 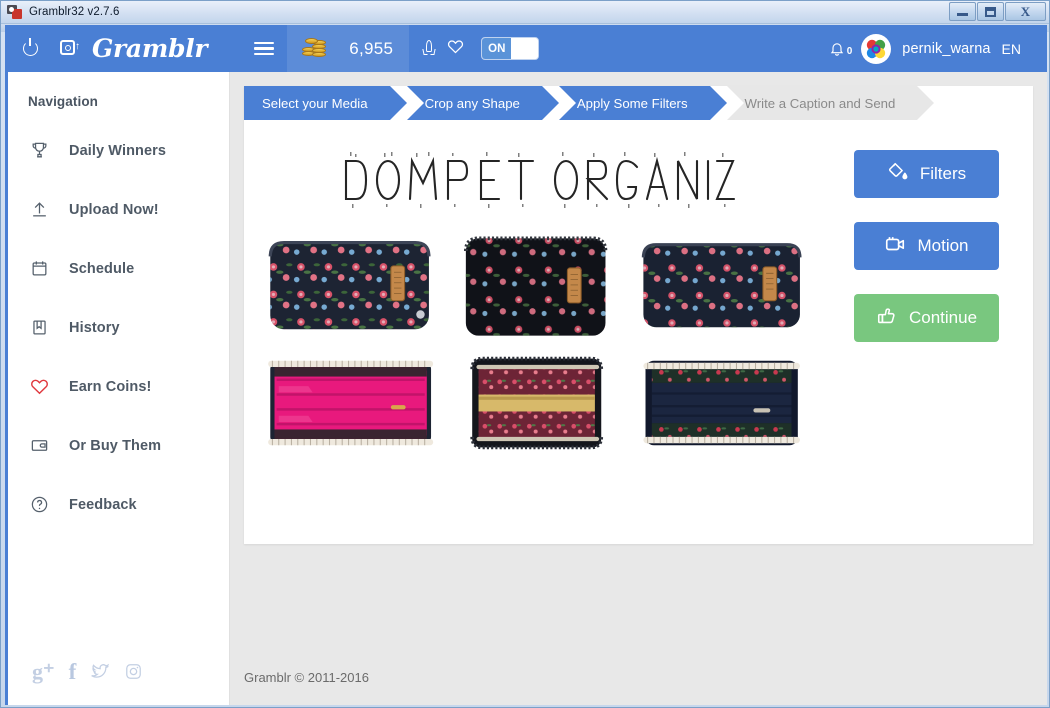 What do you see at coordinates (94, 327) in the screenshot?
I see `sidebar-item-label: History` at bounding box center [94, 327].